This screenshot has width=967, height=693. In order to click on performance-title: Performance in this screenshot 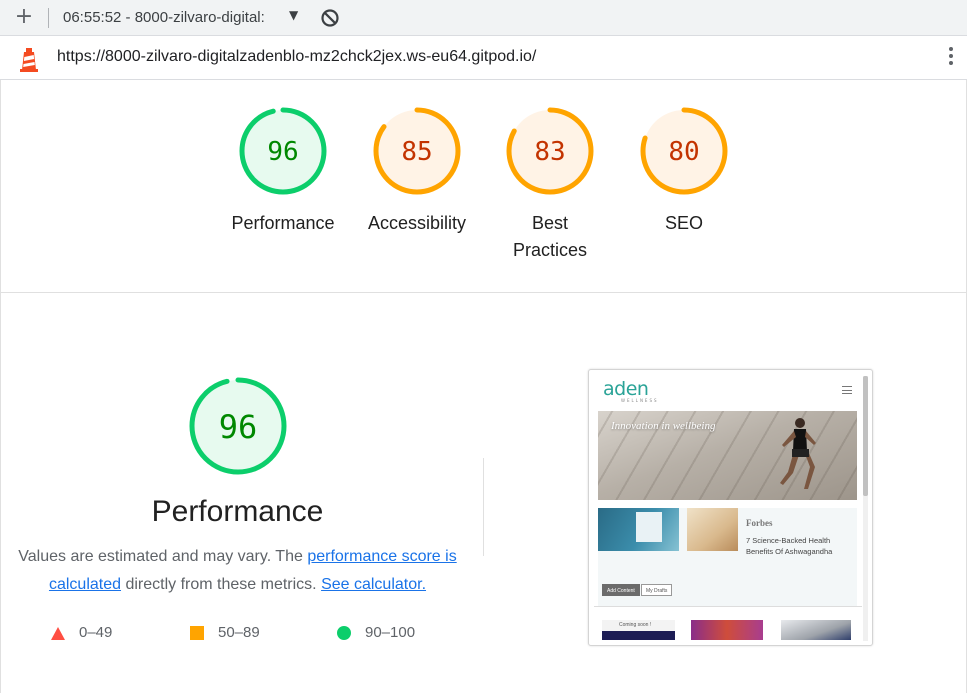, I will do `click(237, 511)`.